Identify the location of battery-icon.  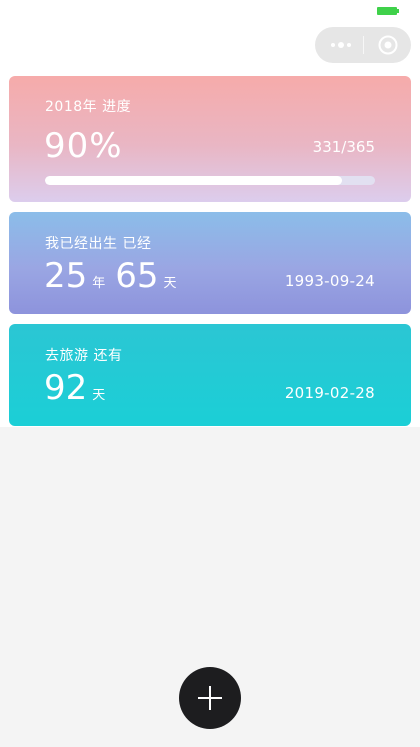
(388, 11).